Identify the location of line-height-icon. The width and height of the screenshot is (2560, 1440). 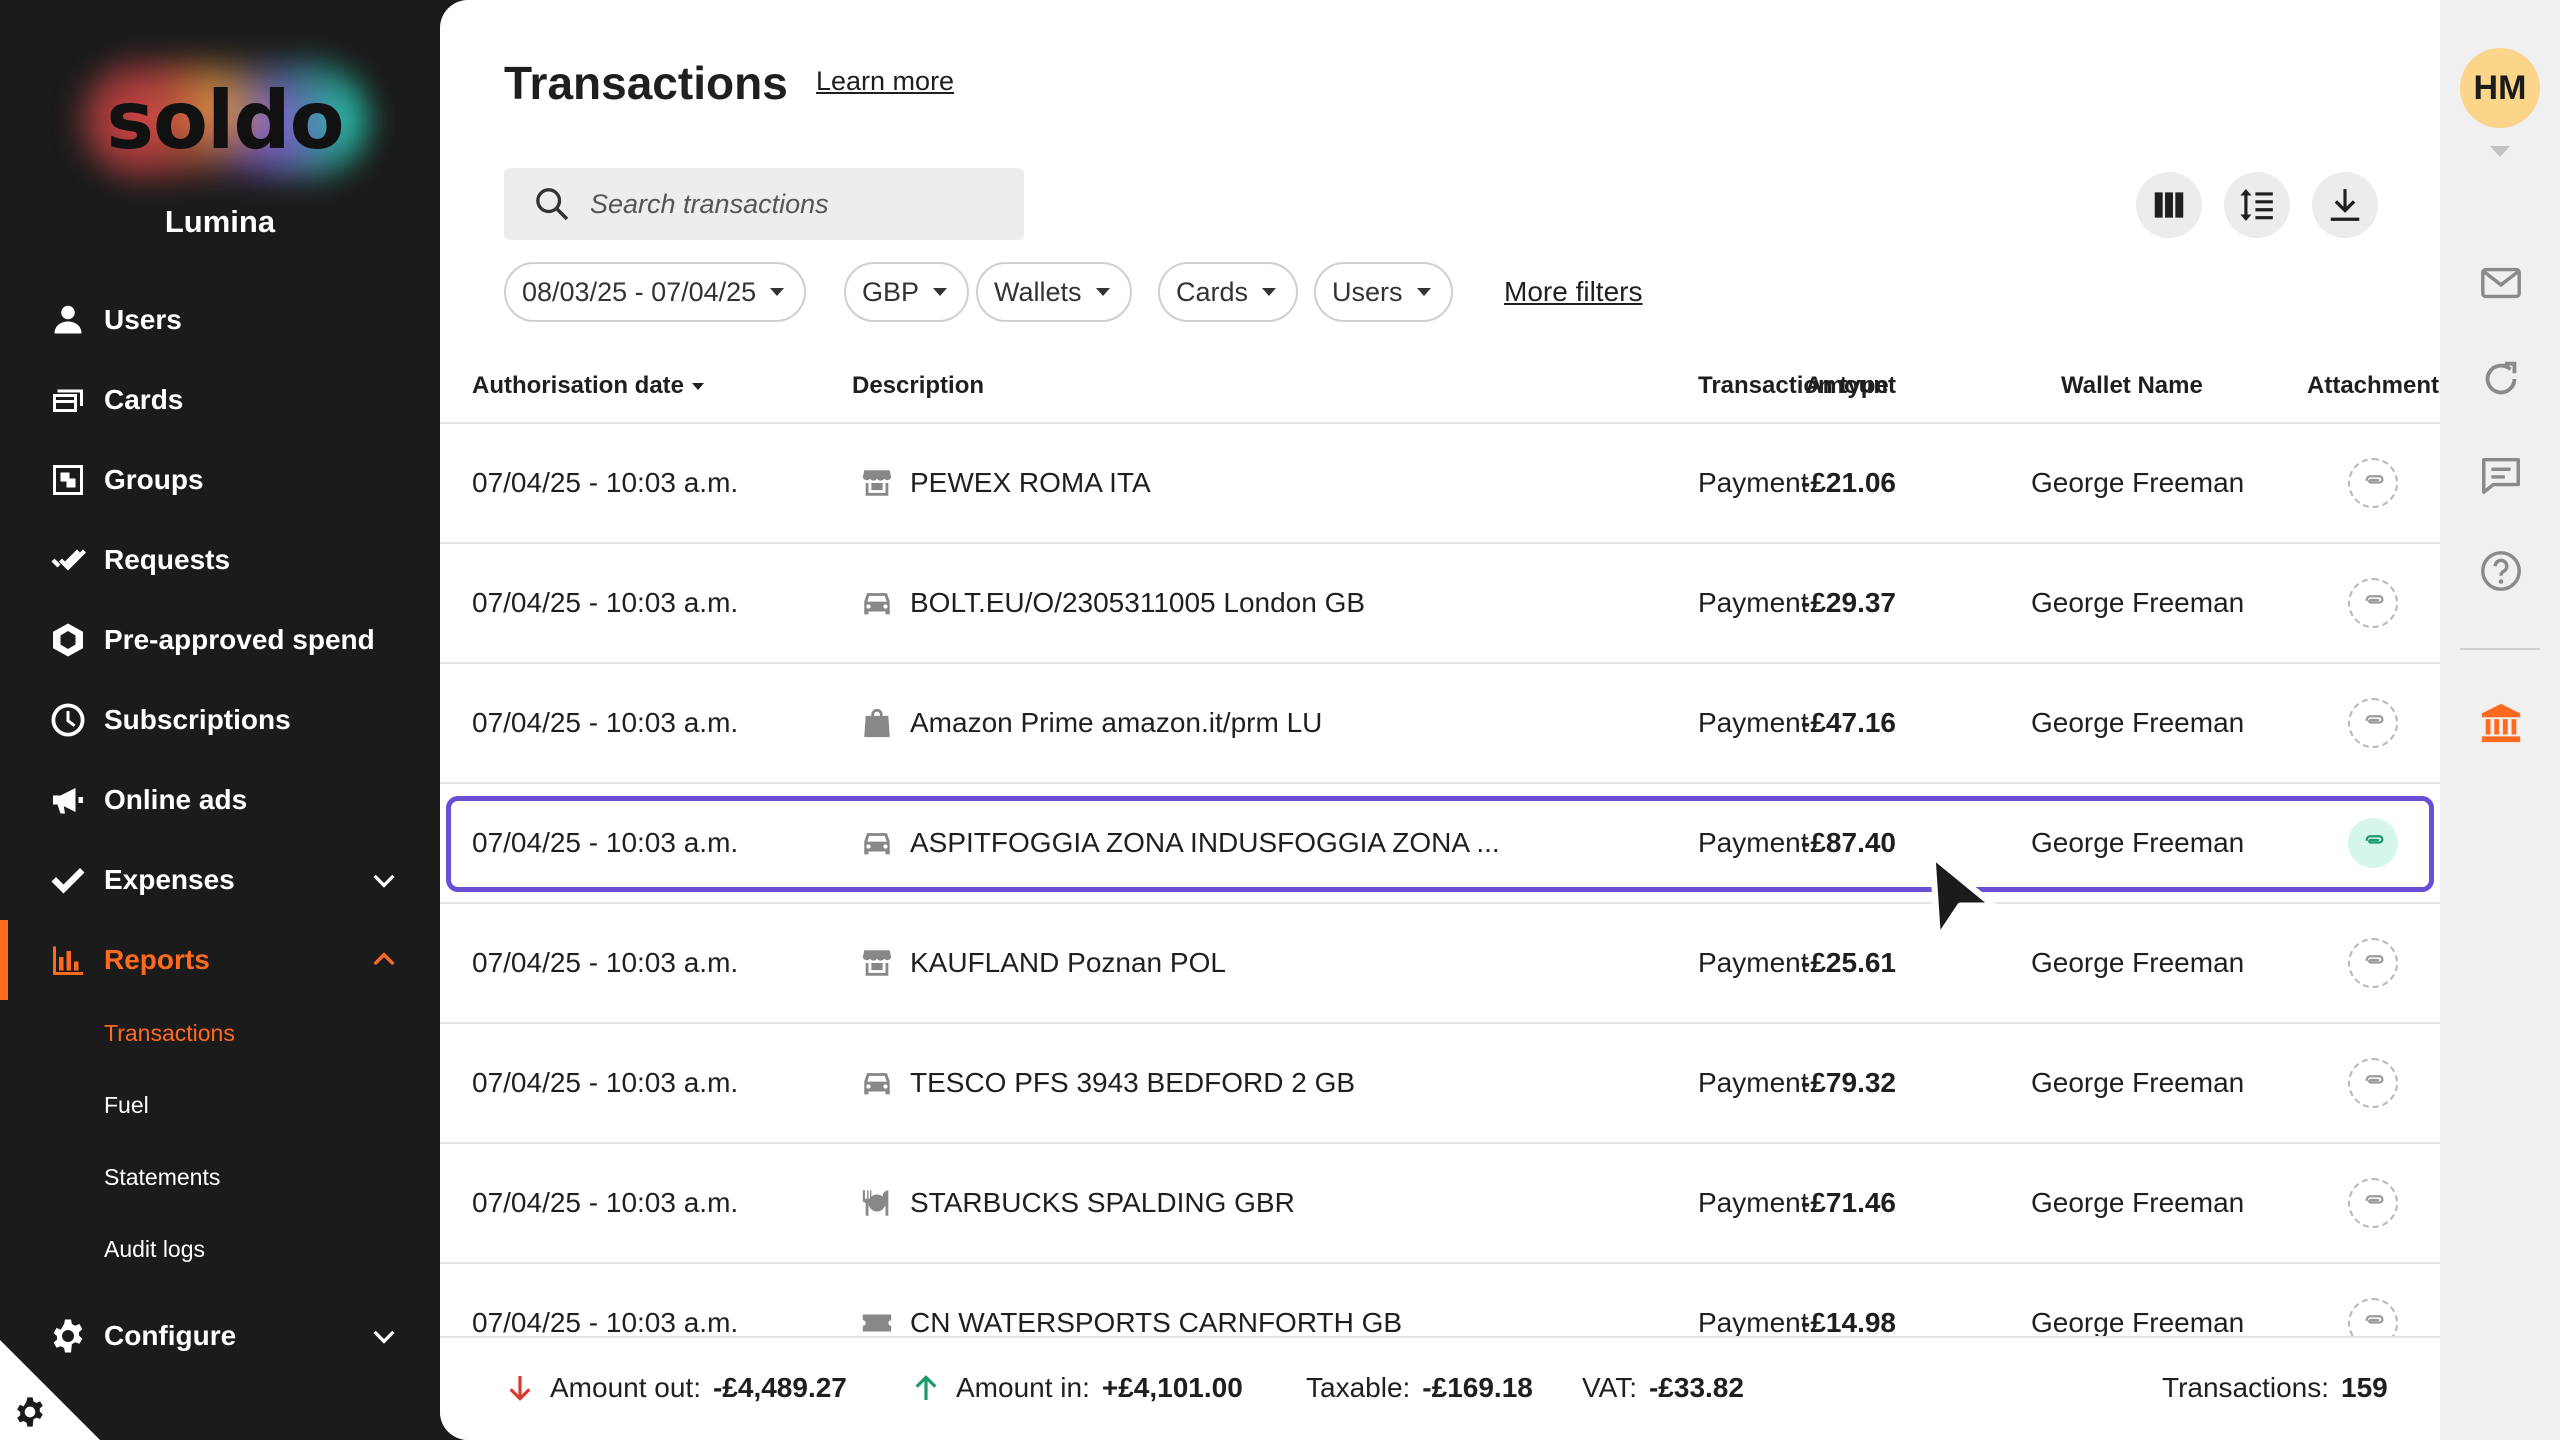
(2256, 205).